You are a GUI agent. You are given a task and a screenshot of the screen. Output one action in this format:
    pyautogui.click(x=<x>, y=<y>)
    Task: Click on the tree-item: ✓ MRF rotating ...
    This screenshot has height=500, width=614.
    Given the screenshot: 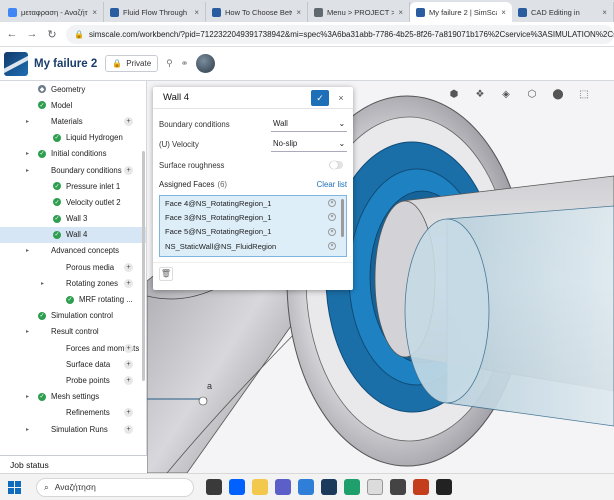 What is the action you would take?
    pyautogui.click(x=73, y=299)
    